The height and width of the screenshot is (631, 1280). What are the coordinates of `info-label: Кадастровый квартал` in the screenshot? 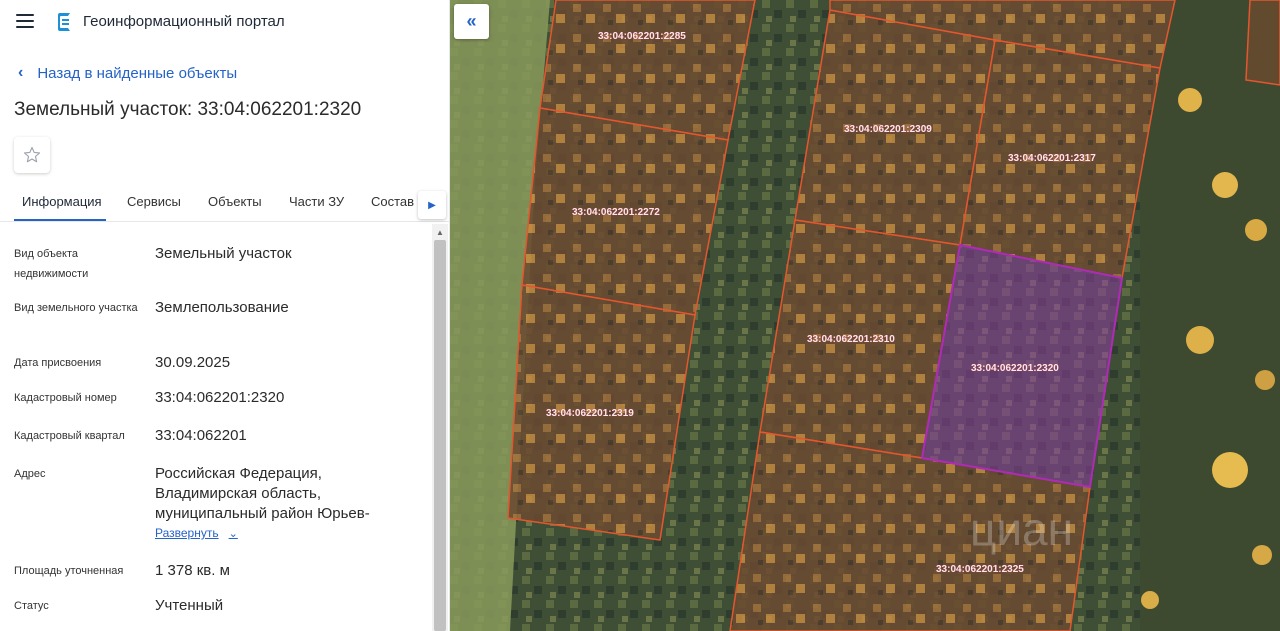 It's located at (69, 436).